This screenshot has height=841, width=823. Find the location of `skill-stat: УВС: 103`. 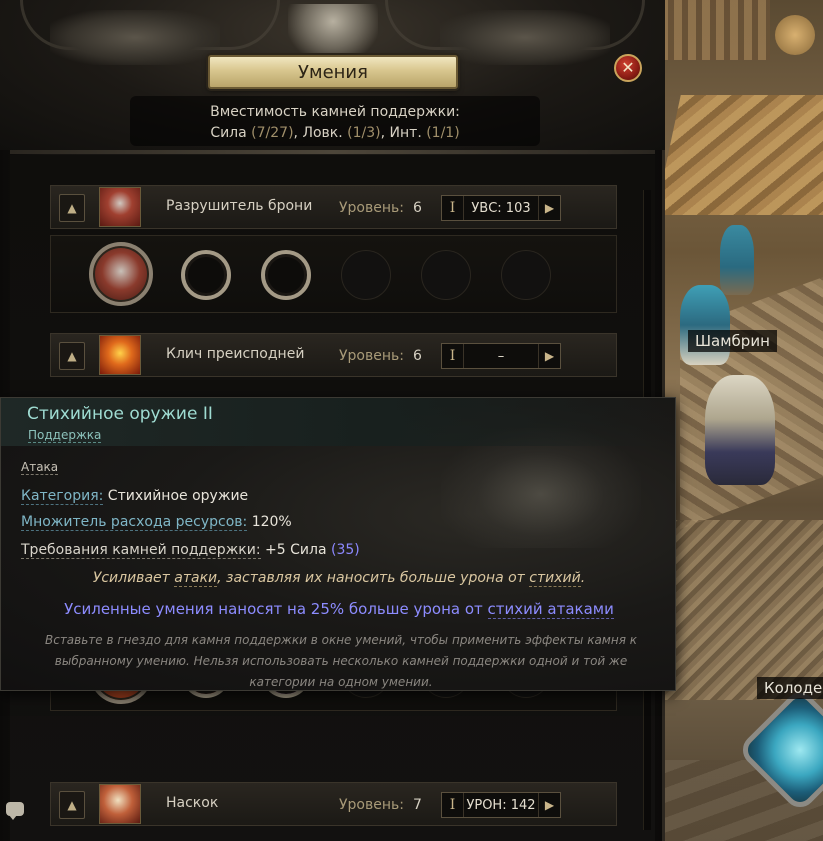

skill-stat: УВС: 103 is located at coordinates (501, 208).